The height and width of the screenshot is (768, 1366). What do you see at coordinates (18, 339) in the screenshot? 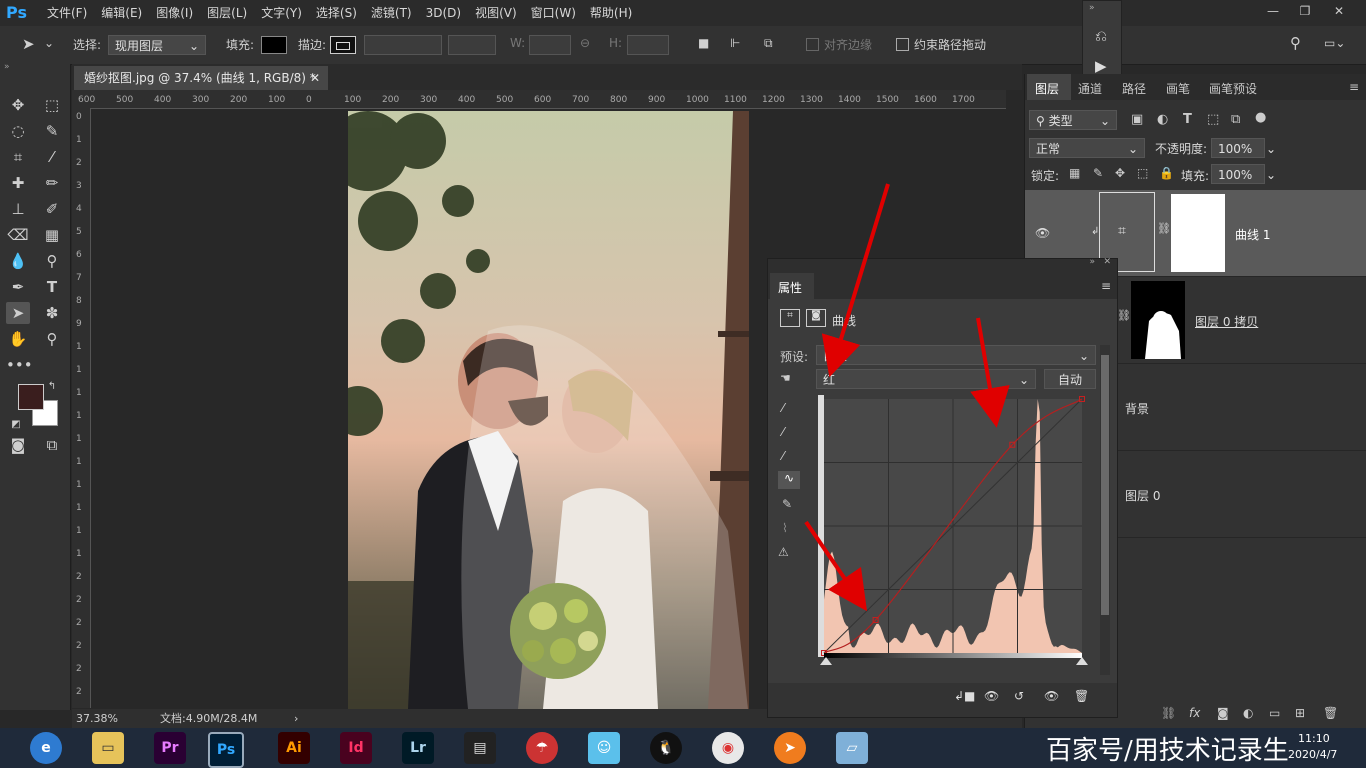
I see `hand-tool-icon: ✋` at bounding box center [18, 339].